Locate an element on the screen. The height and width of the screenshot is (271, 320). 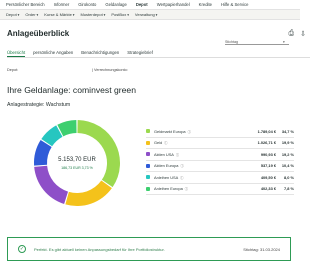
legend-amount: 1.789,04 € is located at coordinates (266, 131).